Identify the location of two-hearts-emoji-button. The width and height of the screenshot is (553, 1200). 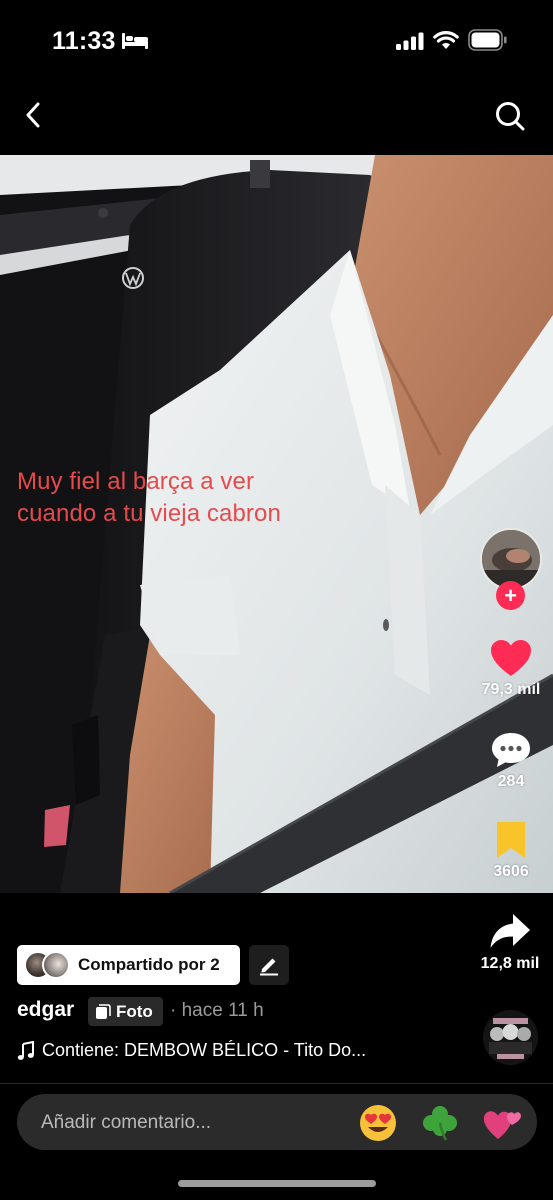
(502, 1123).